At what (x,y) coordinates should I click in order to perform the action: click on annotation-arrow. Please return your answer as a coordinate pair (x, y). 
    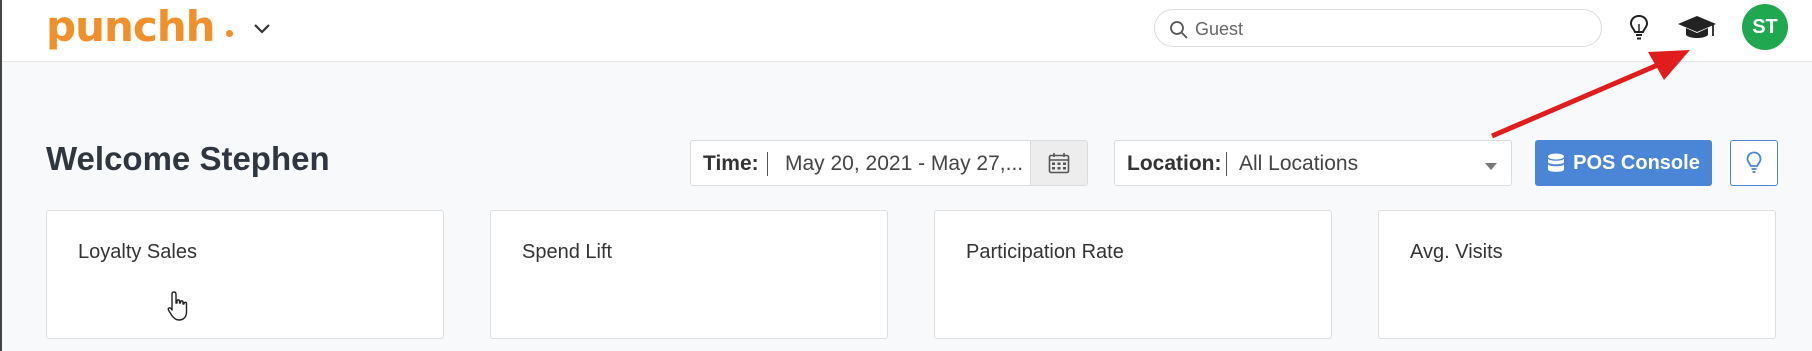
    Looking at the image, I should click on (1590, 94).